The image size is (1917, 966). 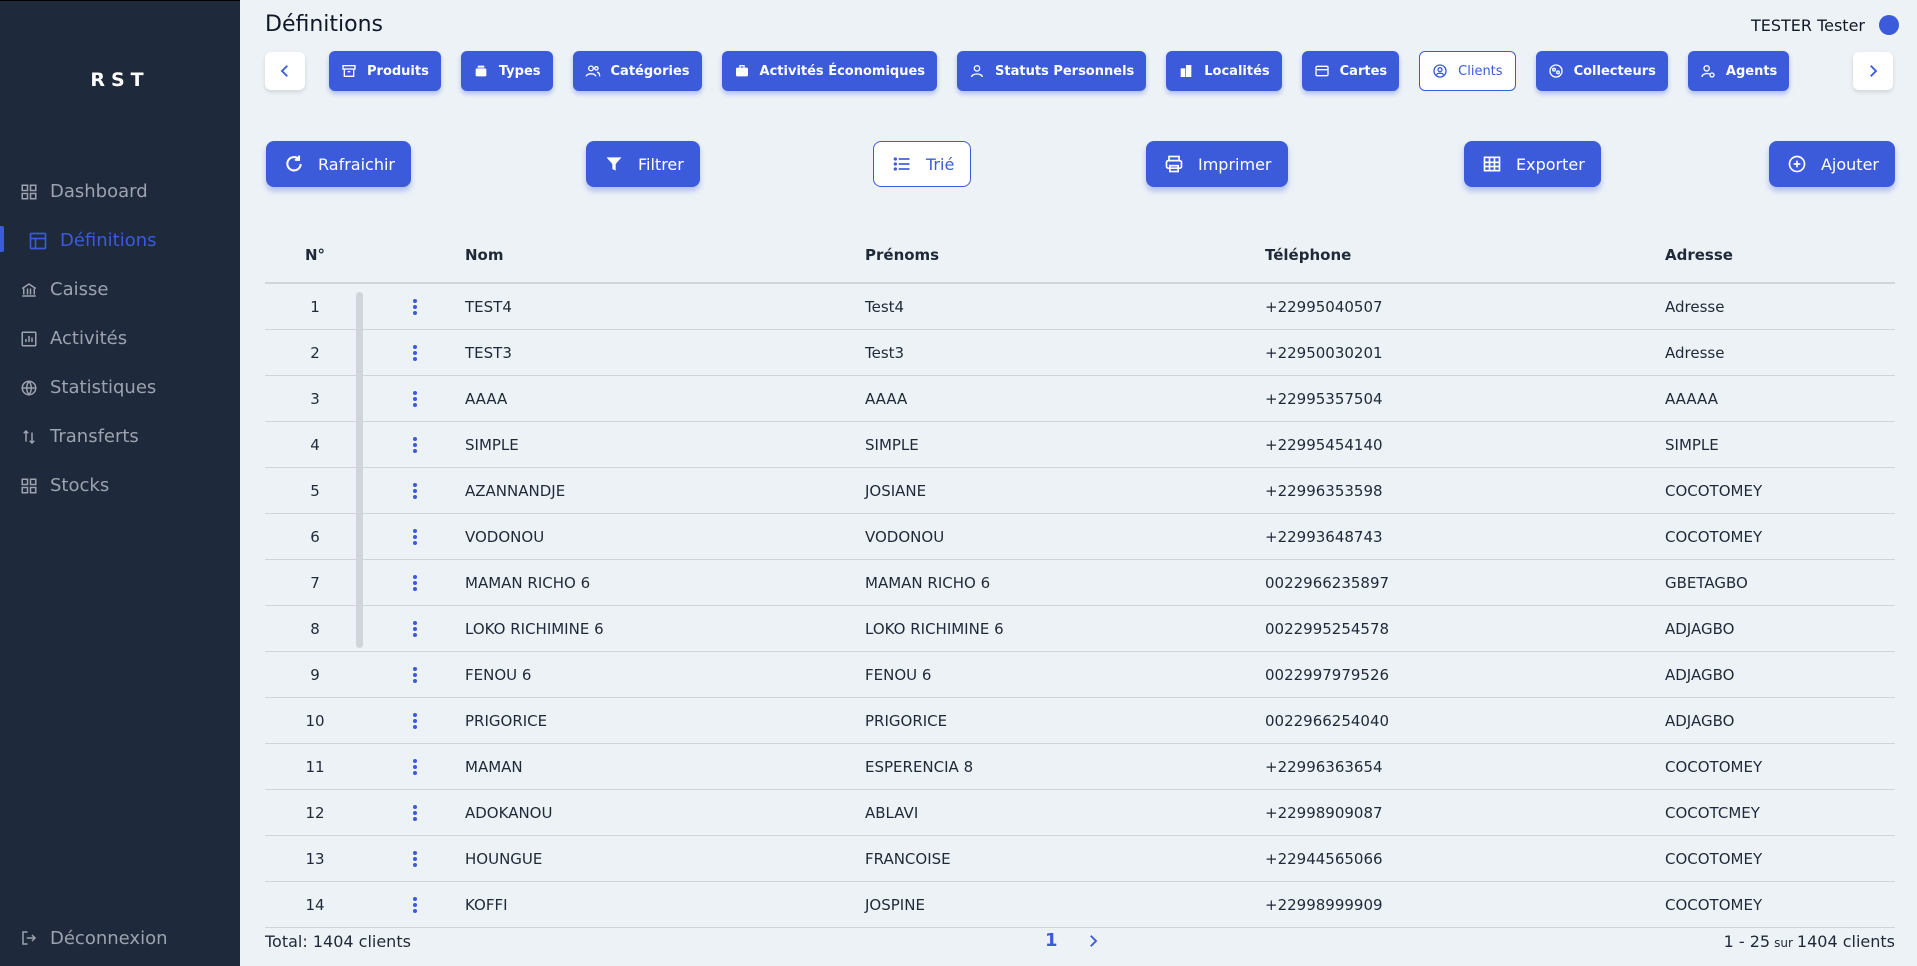 What do you see at coordinates (509, 812) in the screenshot?
I see `cell-nom: ADOKANOU` at bounding box center [509, 812].